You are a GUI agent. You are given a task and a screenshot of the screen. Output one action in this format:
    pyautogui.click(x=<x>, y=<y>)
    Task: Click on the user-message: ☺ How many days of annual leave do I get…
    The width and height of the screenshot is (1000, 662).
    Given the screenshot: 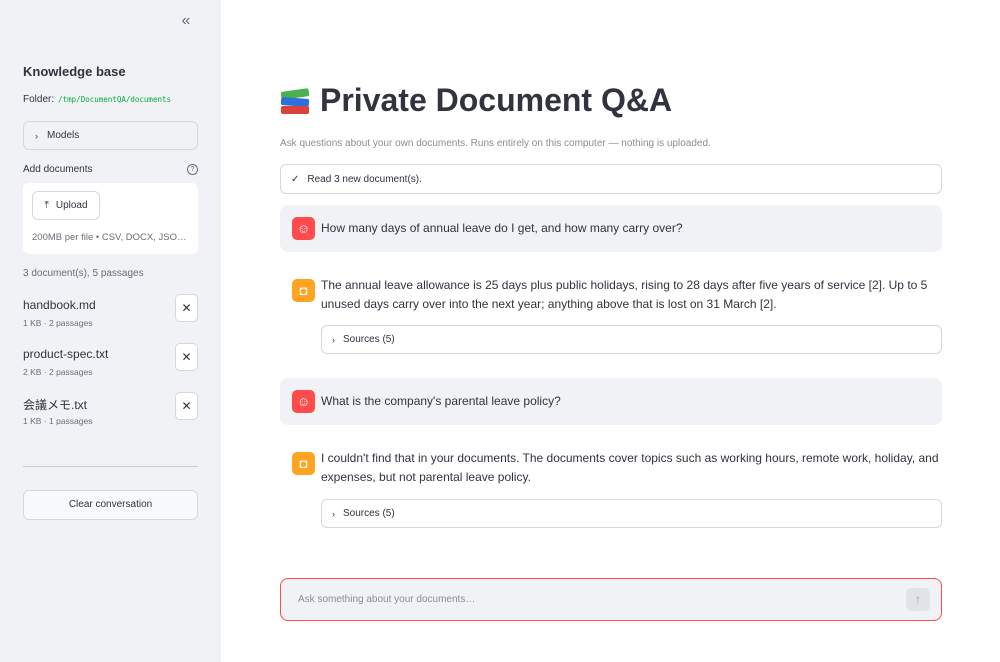 What is the action you would take?
    pyautogui.click(x=611, y=228)
    